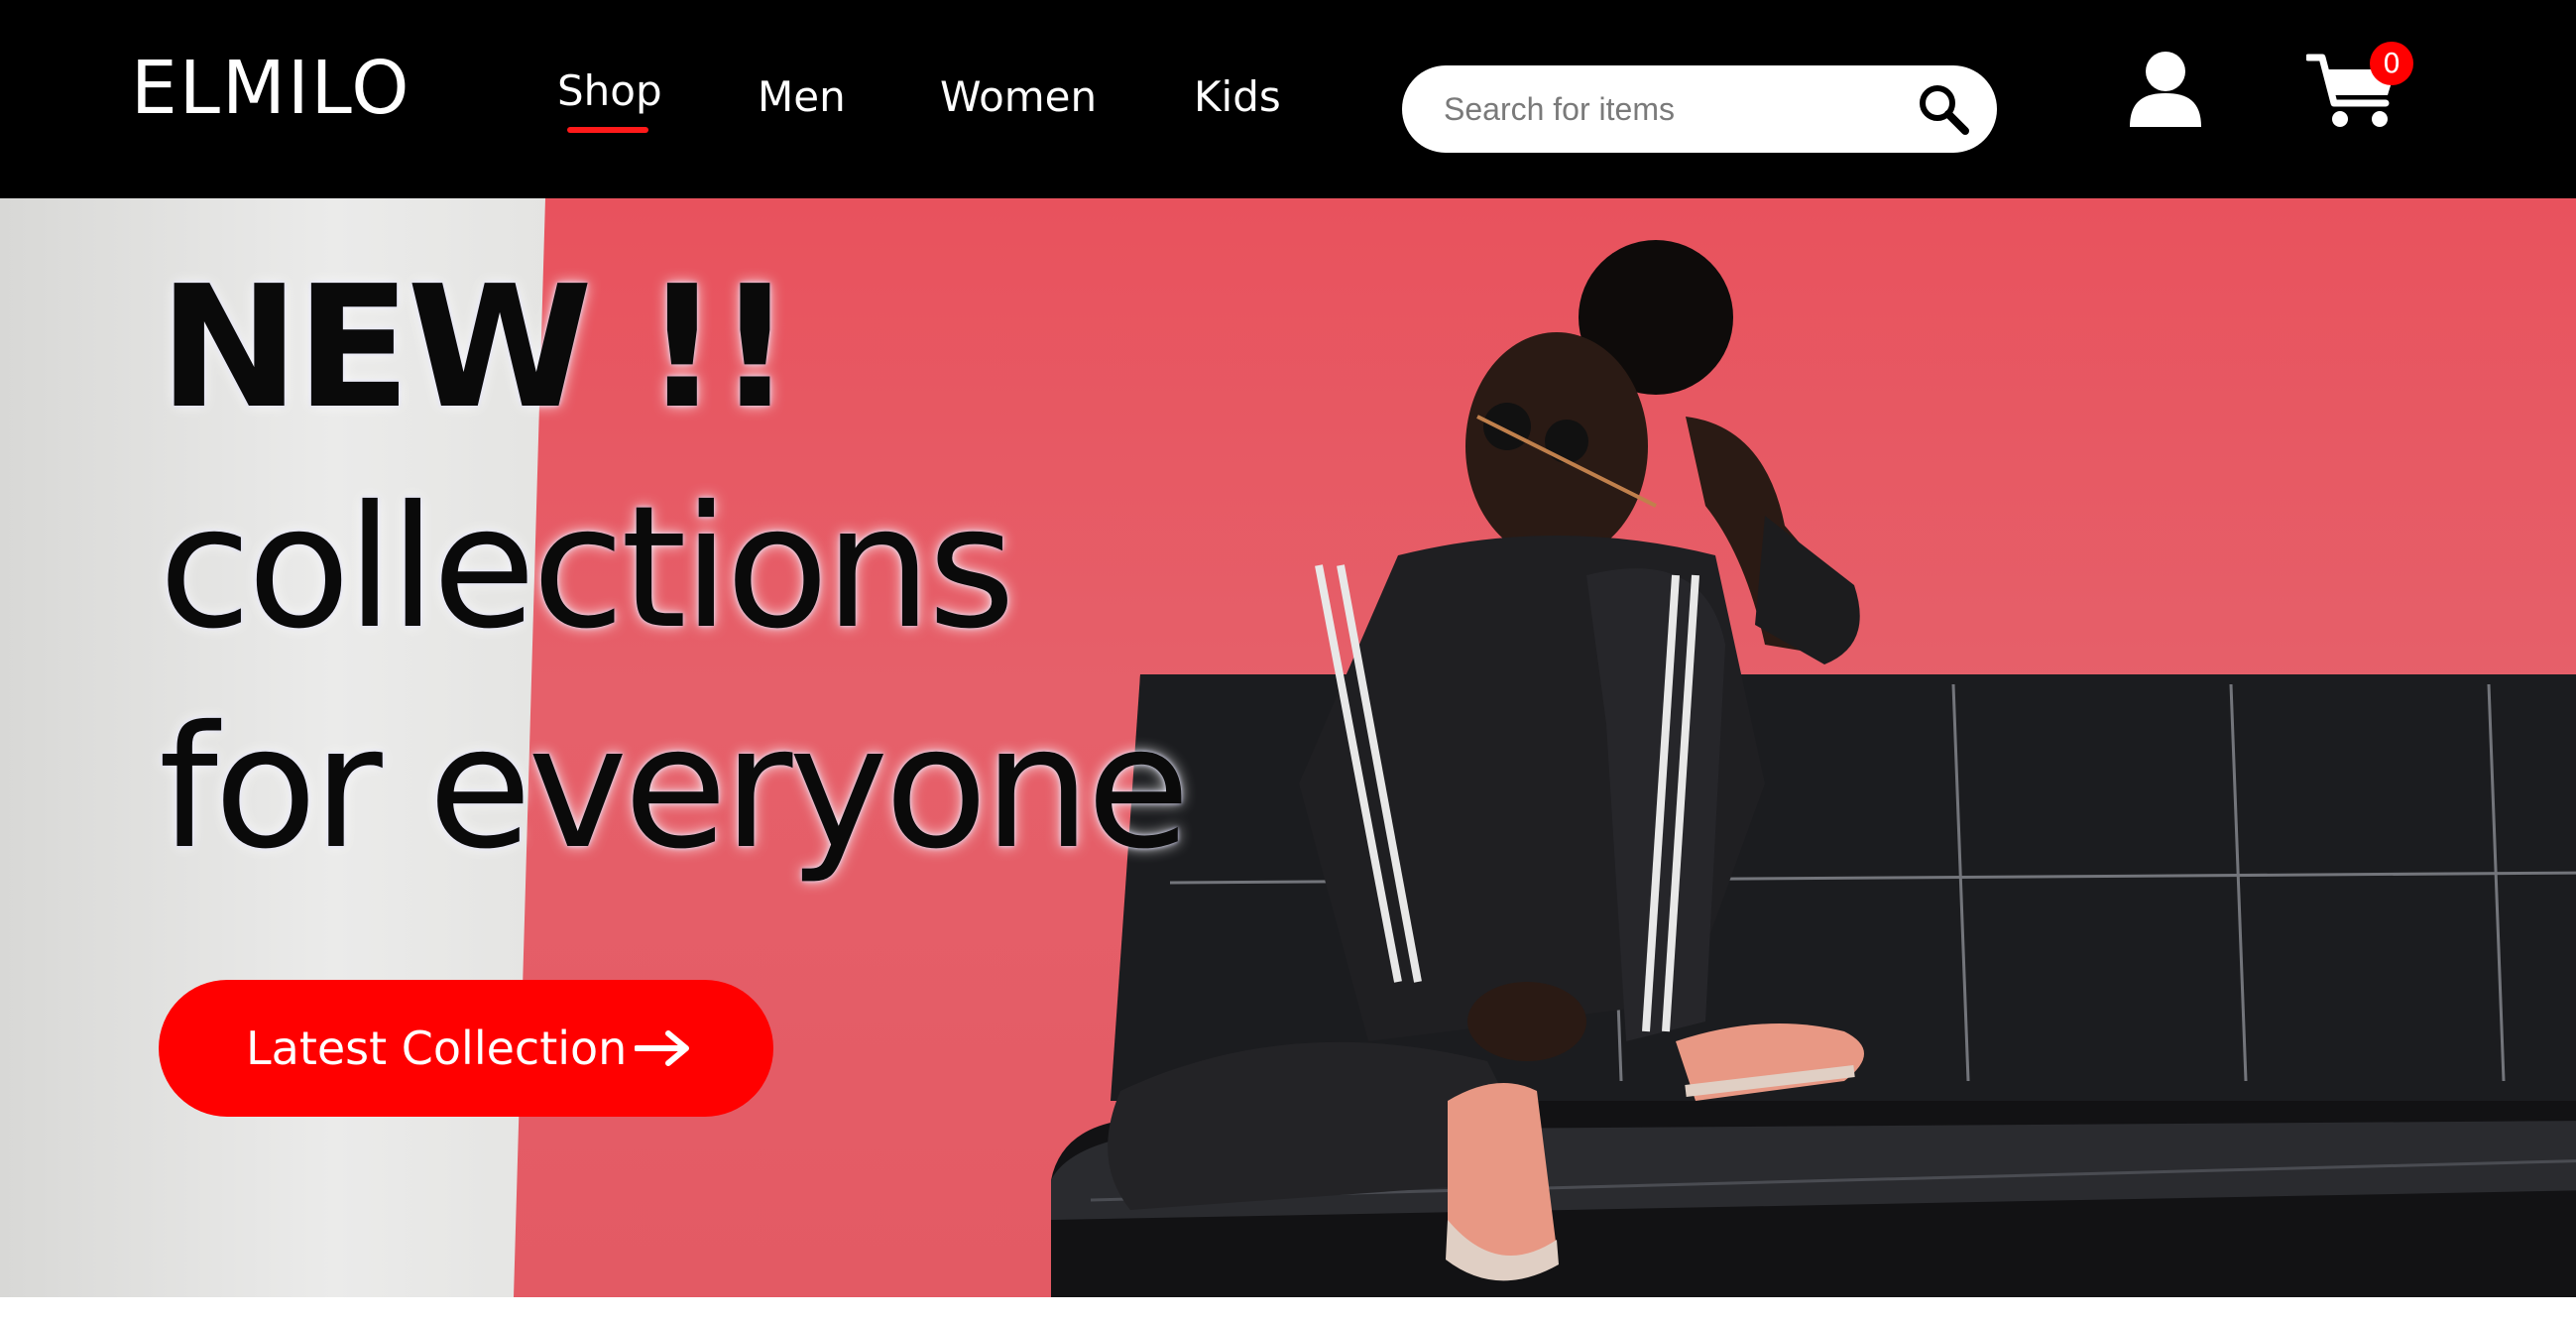 The image size is (2576, 1323). What do you see at coordinates (2391, 63) in the screenshot?
I see `cart-count-badge: 0` at bounding box center [2391, 63].